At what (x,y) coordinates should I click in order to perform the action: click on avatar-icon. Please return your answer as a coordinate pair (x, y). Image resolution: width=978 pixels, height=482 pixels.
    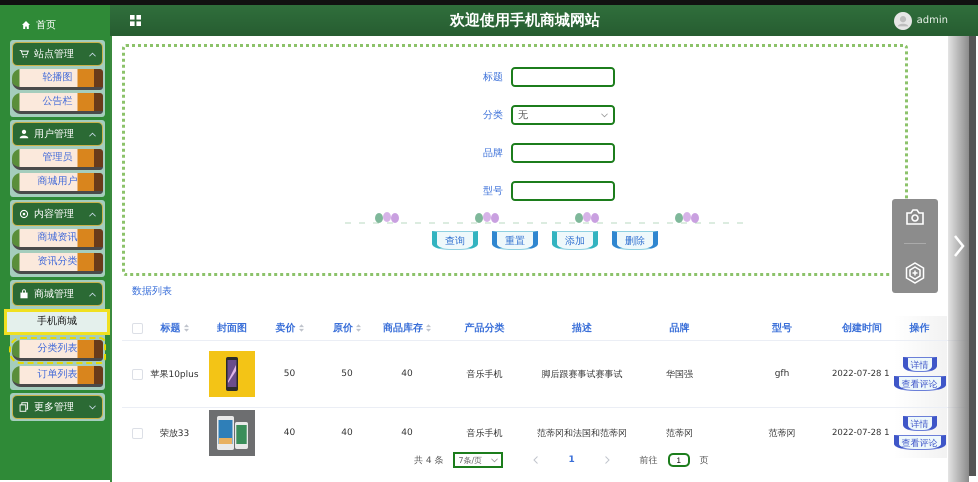
    Looking at the image, I should click on (903, 21).